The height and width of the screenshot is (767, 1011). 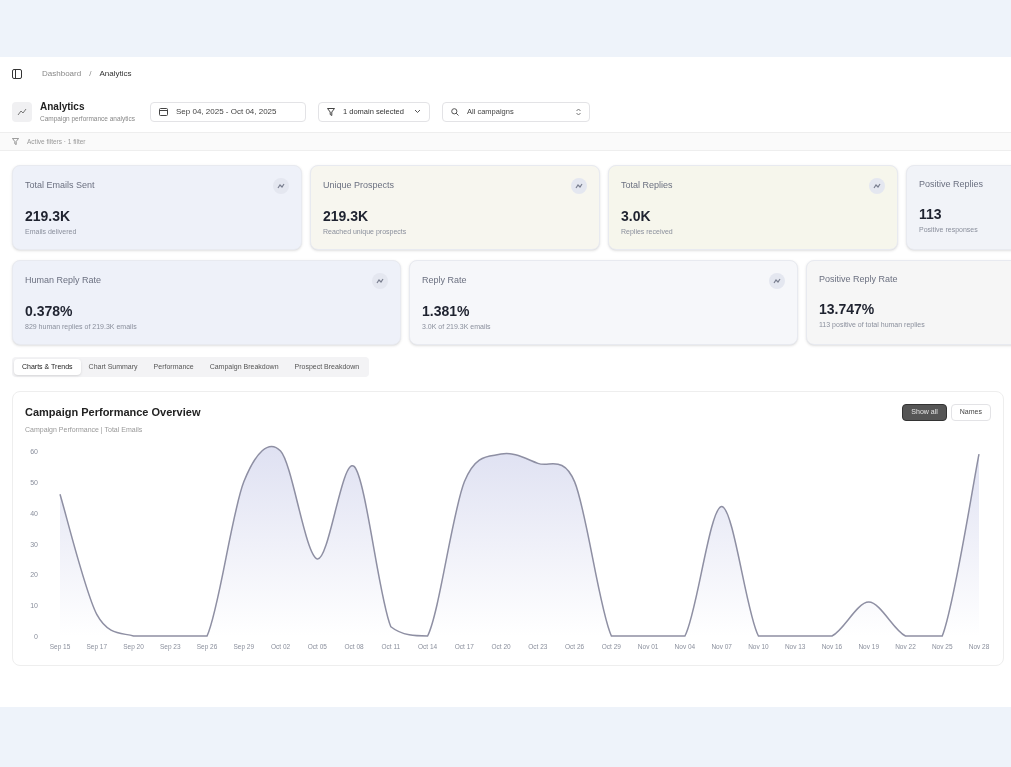 What do you see at coordinates (444, 281) in the screenshot?
I see `stat-label: Reply Rate` at bounding box center [444, 281].